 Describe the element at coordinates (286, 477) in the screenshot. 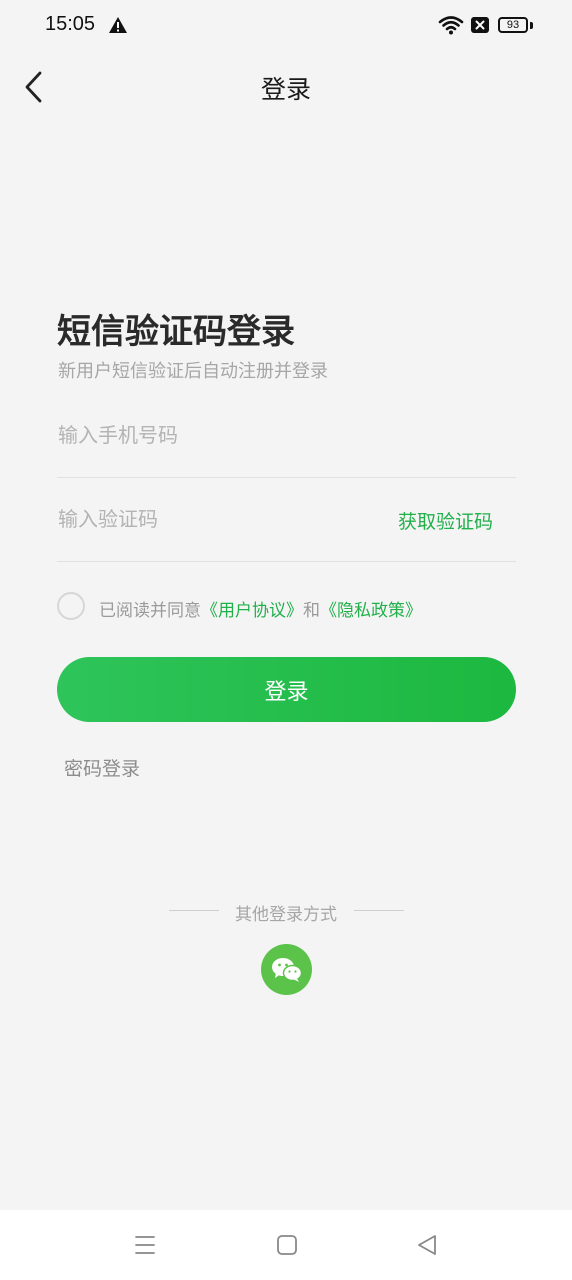

I see `phone-divider` at that location.